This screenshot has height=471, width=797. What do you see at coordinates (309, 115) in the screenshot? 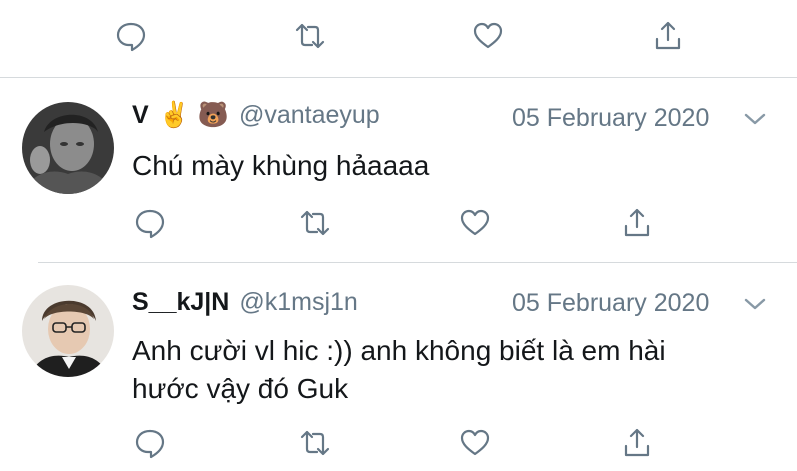
I see `user-handle: @vantaeyup` at bounding box center [309, 115].